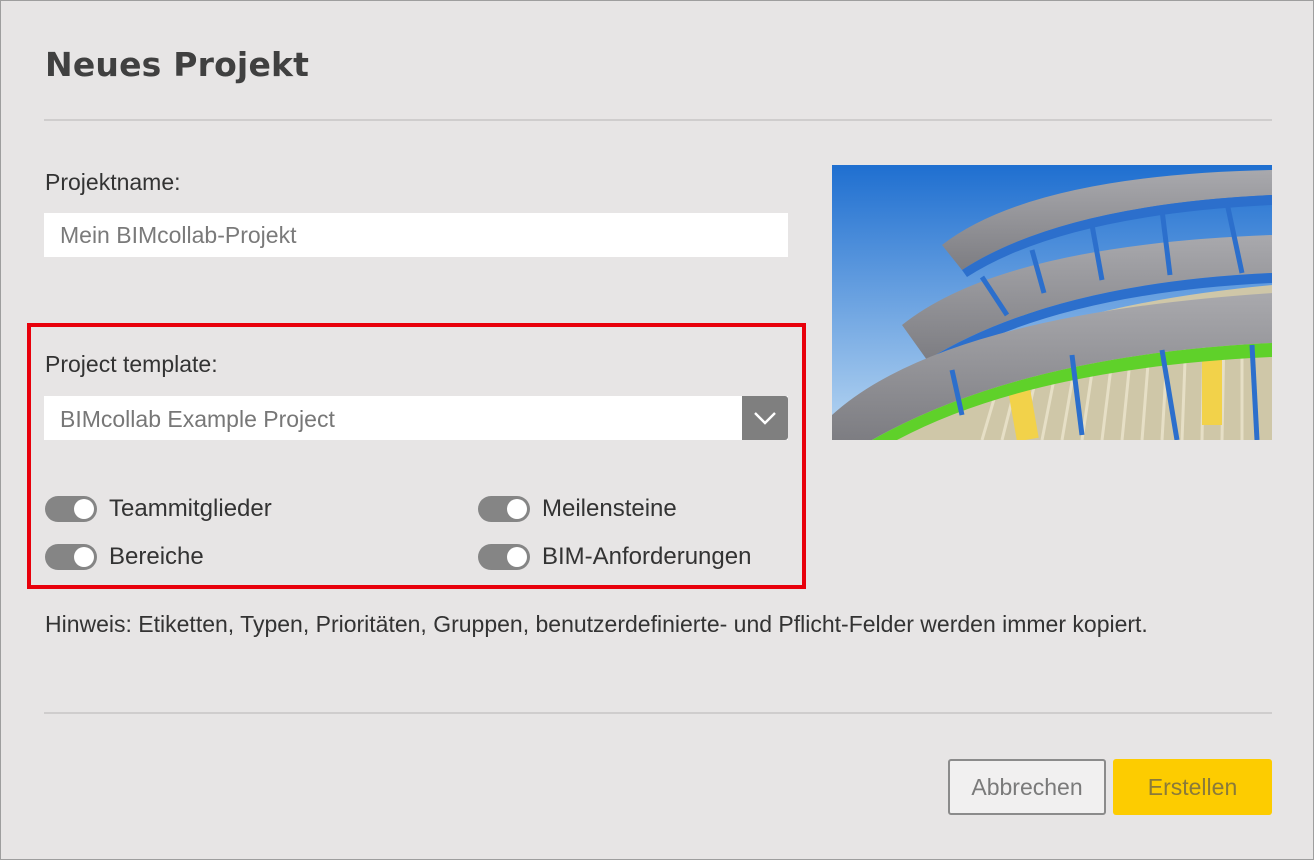 This screenshot has height=860, width=1314. What do you see at coordinates (504, 509) in the screenshot?
I see `meilensteine-toggle` at bounding box center [504, 509].